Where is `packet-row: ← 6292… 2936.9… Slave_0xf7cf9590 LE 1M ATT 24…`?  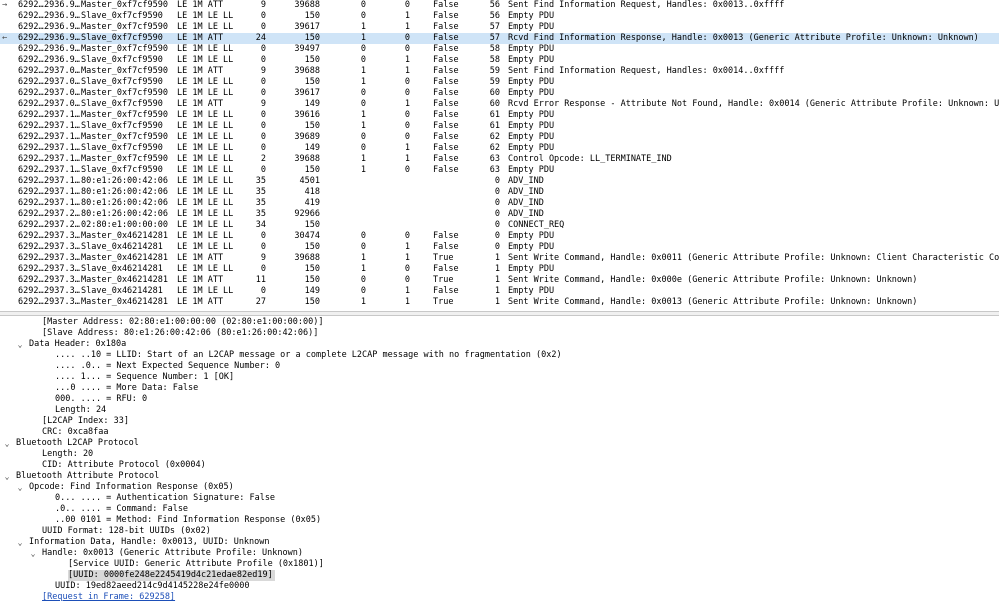 packet-row: ← 6292… 2936.9… Slave_0xf7cf9590 LE 1M ATT 24… is located at coordinates (499, 38).